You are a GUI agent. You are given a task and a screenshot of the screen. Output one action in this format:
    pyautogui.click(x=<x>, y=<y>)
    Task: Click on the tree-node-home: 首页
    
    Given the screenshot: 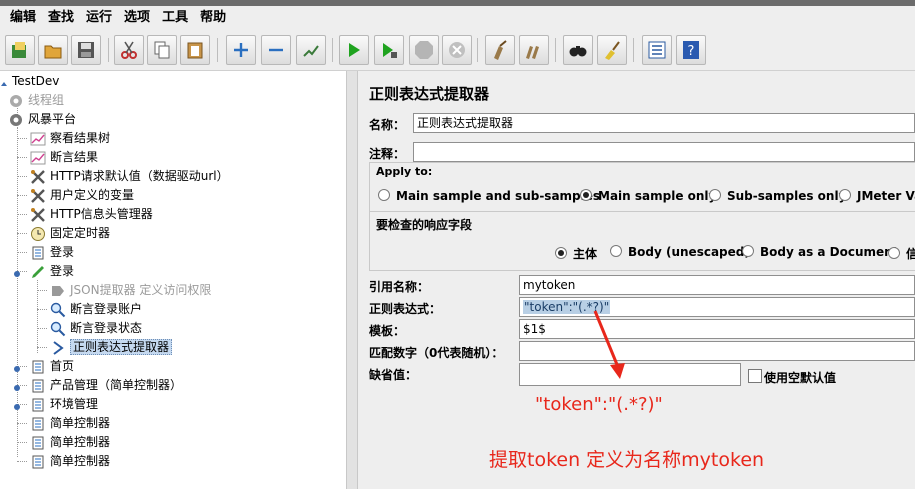 What is the action you would take?
    pyautogui.click(x=52, y=366)
    